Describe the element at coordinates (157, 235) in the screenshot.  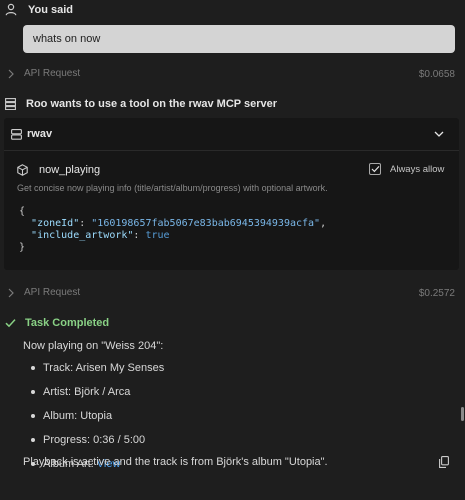
I see `arg-artwork-value: true` at that location.